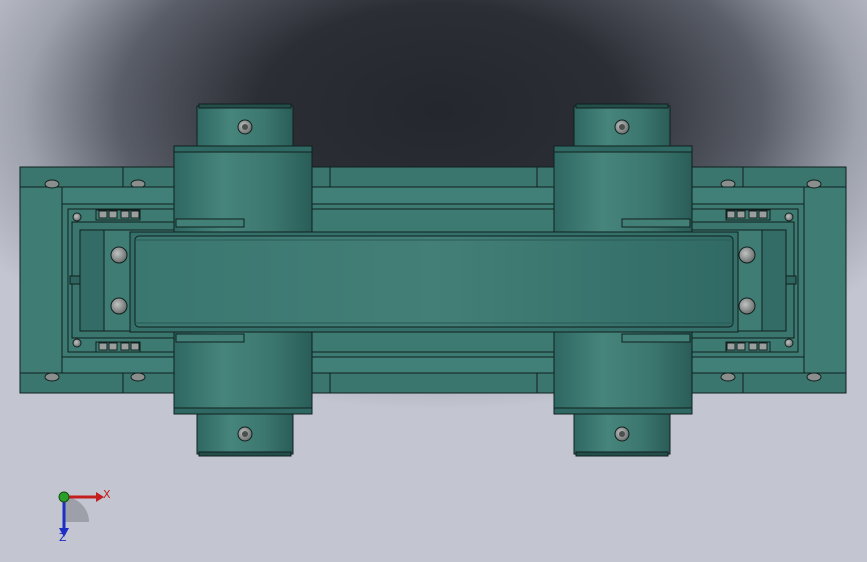 The image size is (867, 562). I want to click on conveyor-belt, so click(434, 282).